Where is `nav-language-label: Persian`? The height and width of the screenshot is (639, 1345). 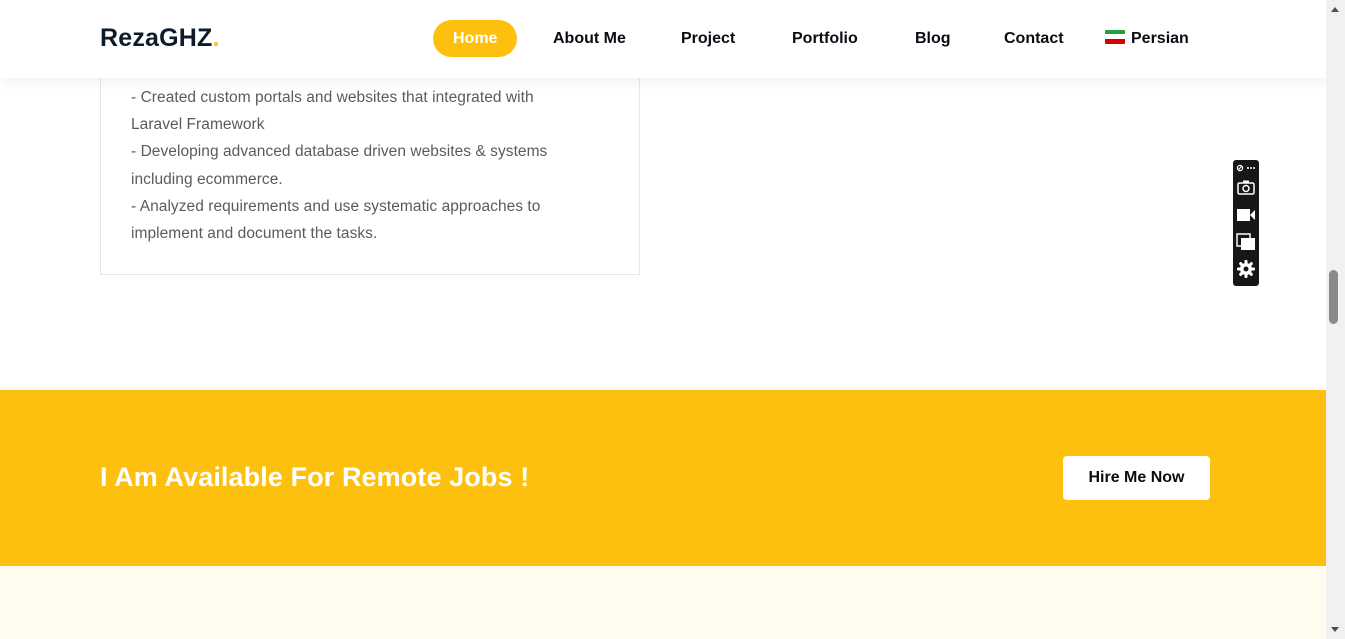
nav-language-label: Persian is located at coordinates (1160, 38).